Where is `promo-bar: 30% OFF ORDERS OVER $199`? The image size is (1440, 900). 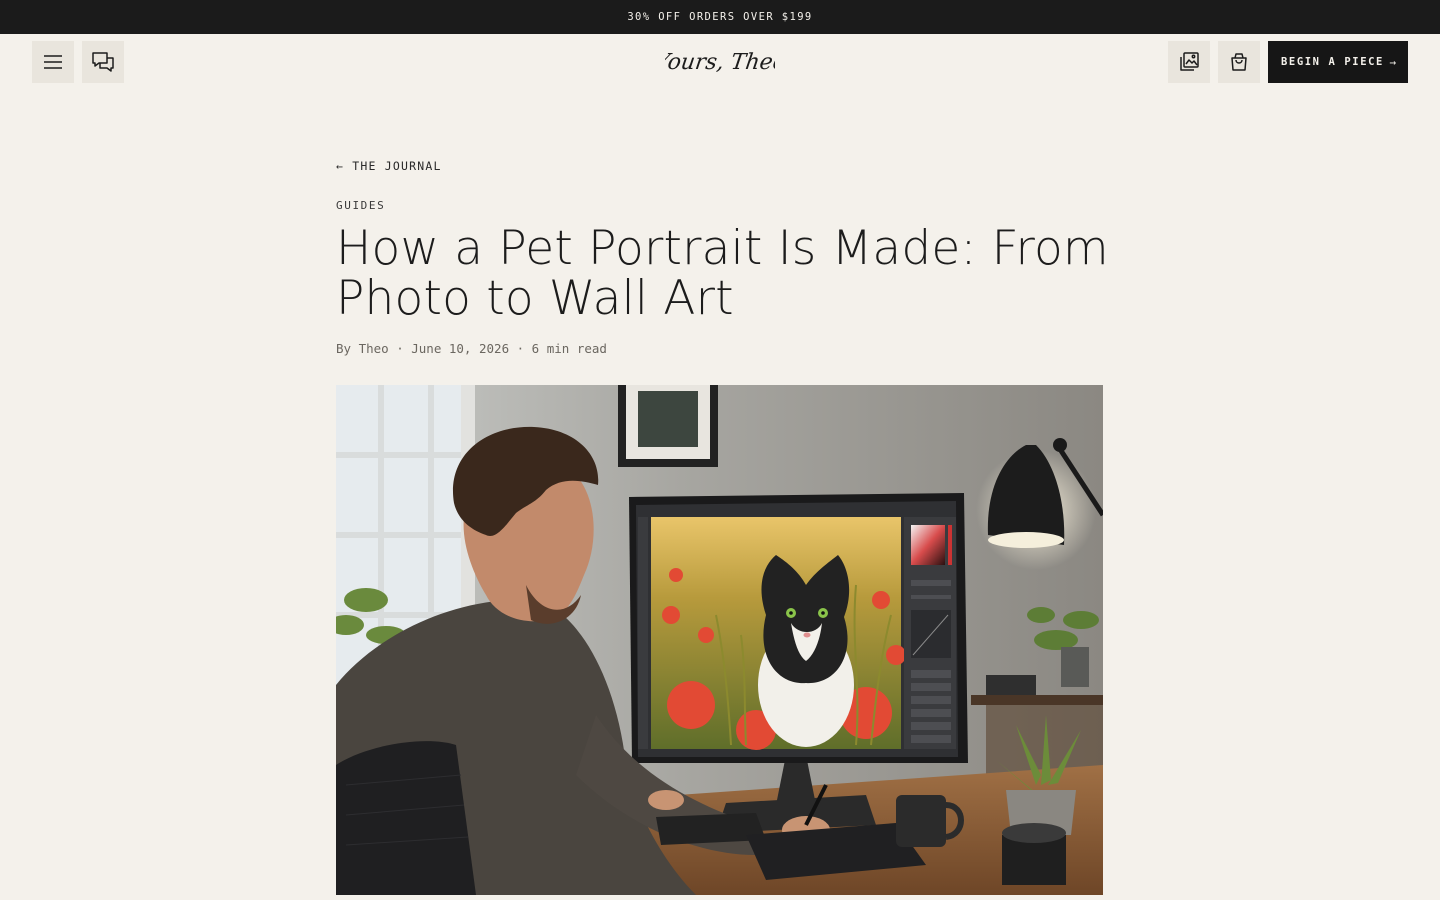
promo-bar: 30% OFF ORDERS OVER $199 is located at coordinates (720, 17).